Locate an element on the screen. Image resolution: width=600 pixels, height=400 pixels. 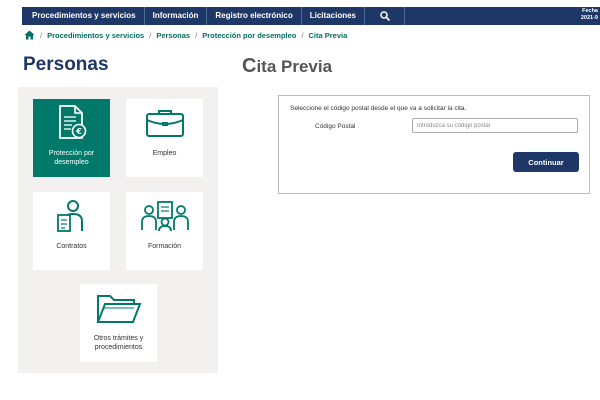
nav-item-procedimientos: Procedimientos y servicios is located at coordinates (83, 16).